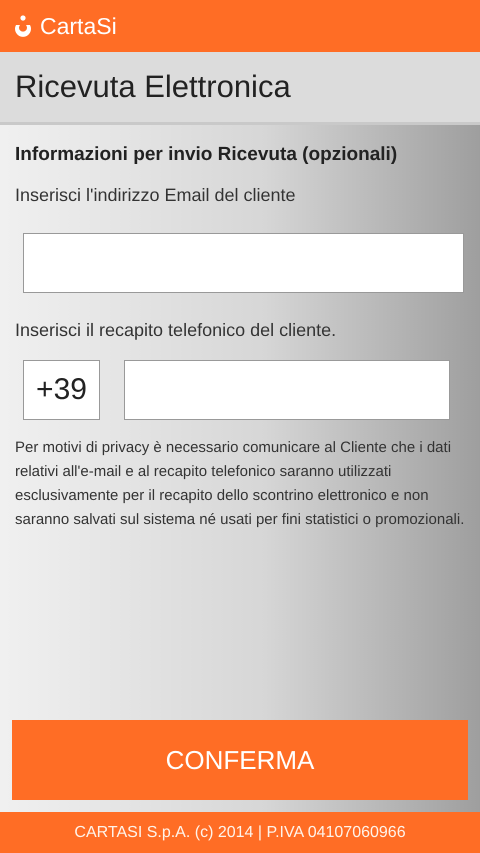 Image resolution: width=480 pixels, height=853 pixels. What do you see at coordinates (61, 390) in the screenshot?
I see `phone-prefix: +39` at bounding box center [61, 390].